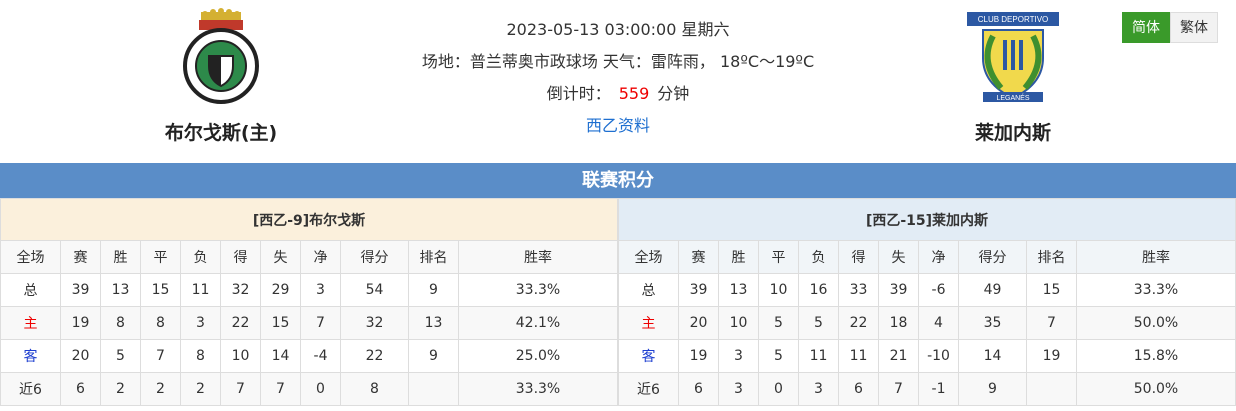  What do you see at coordinates (927, 219) in the screenshot?
I see `away-standings-title: [西乙-15]莱加内斯` at bounding box center [927, 219].